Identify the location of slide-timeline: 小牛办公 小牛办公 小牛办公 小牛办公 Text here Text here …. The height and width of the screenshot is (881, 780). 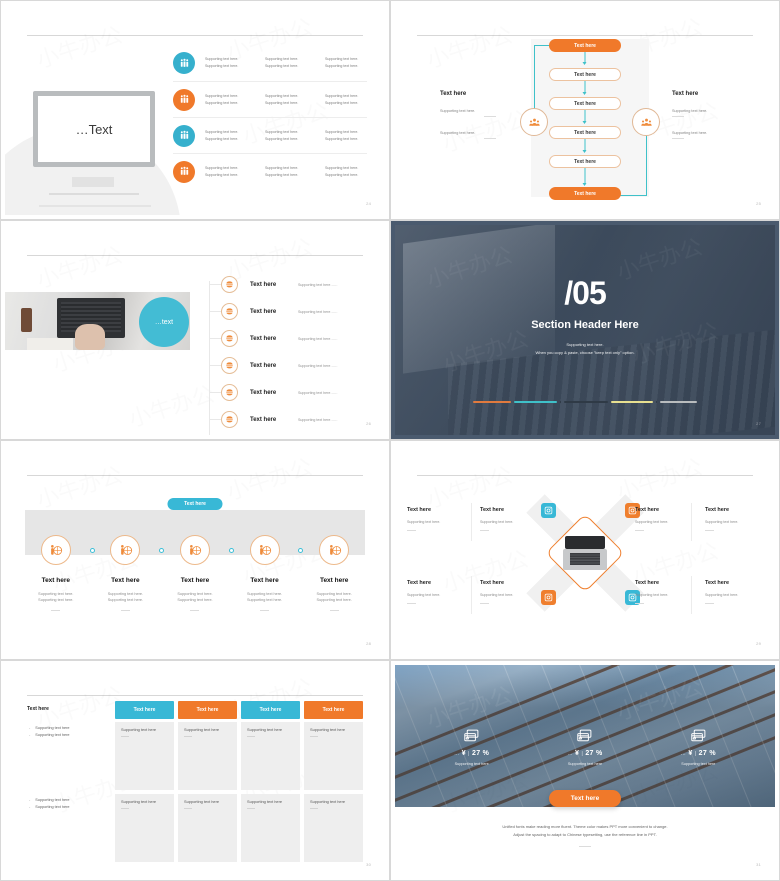
(195, 550).